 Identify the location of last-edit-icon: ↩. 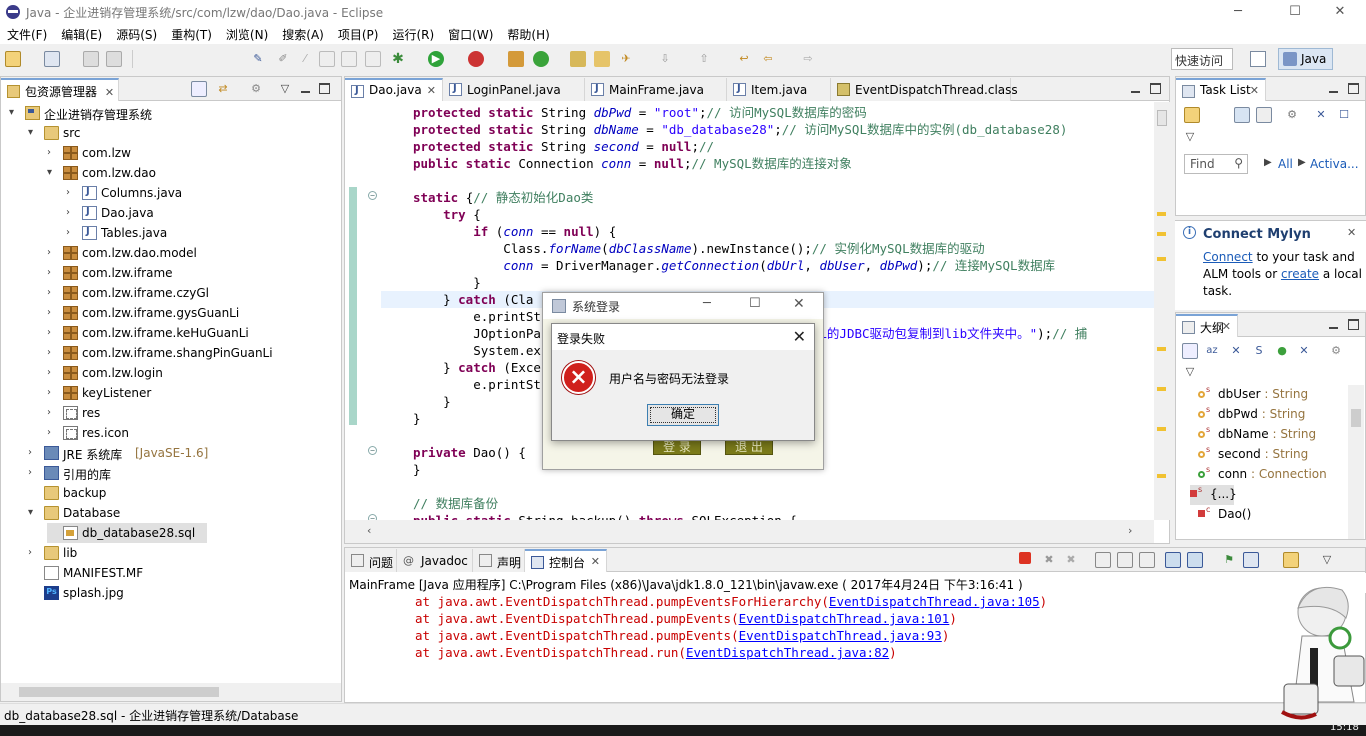
(744, 59).